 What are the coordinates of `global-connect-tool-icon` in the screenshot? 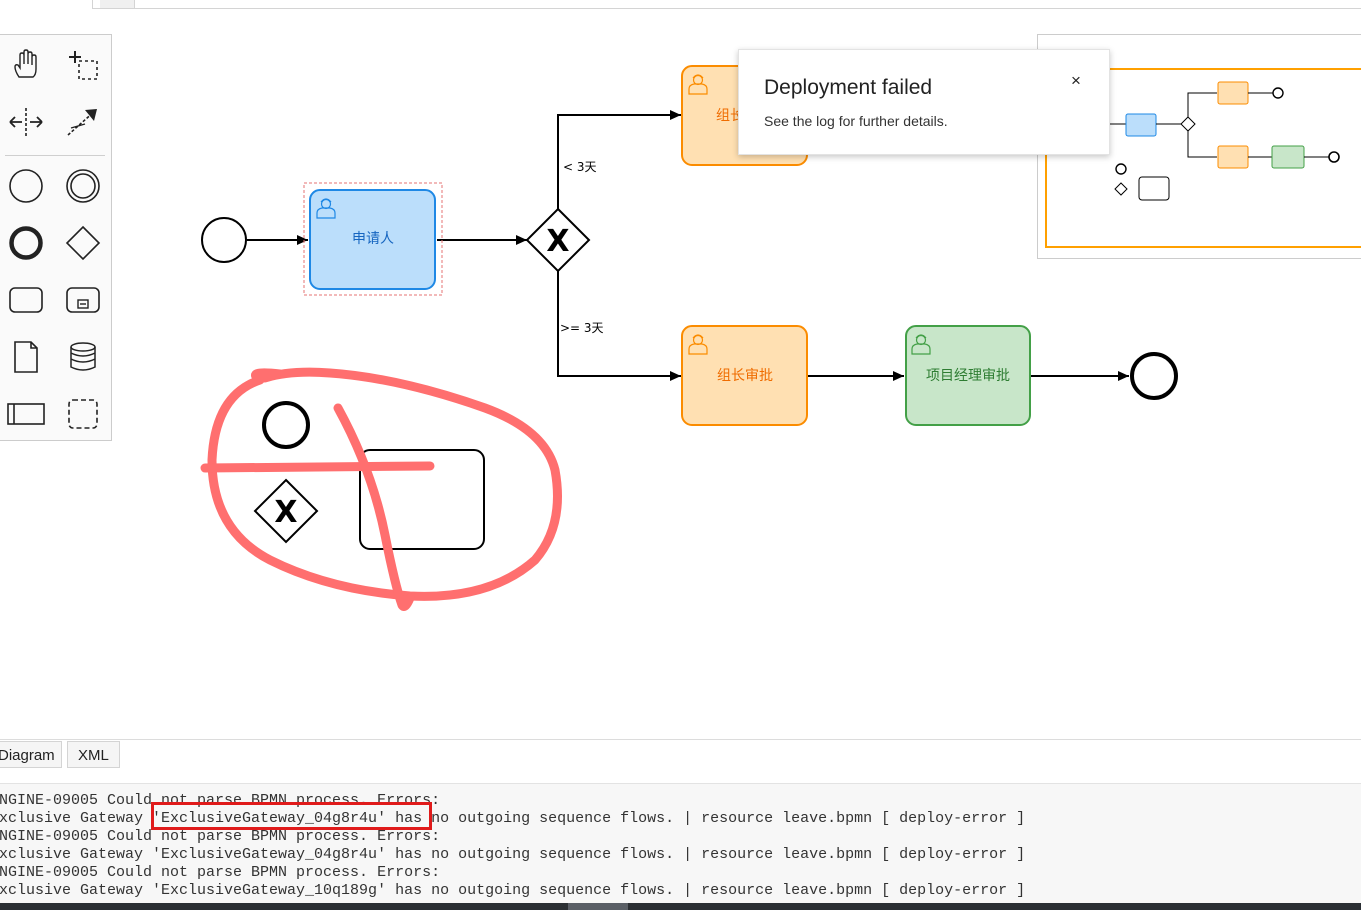 It's located at (83, 122).